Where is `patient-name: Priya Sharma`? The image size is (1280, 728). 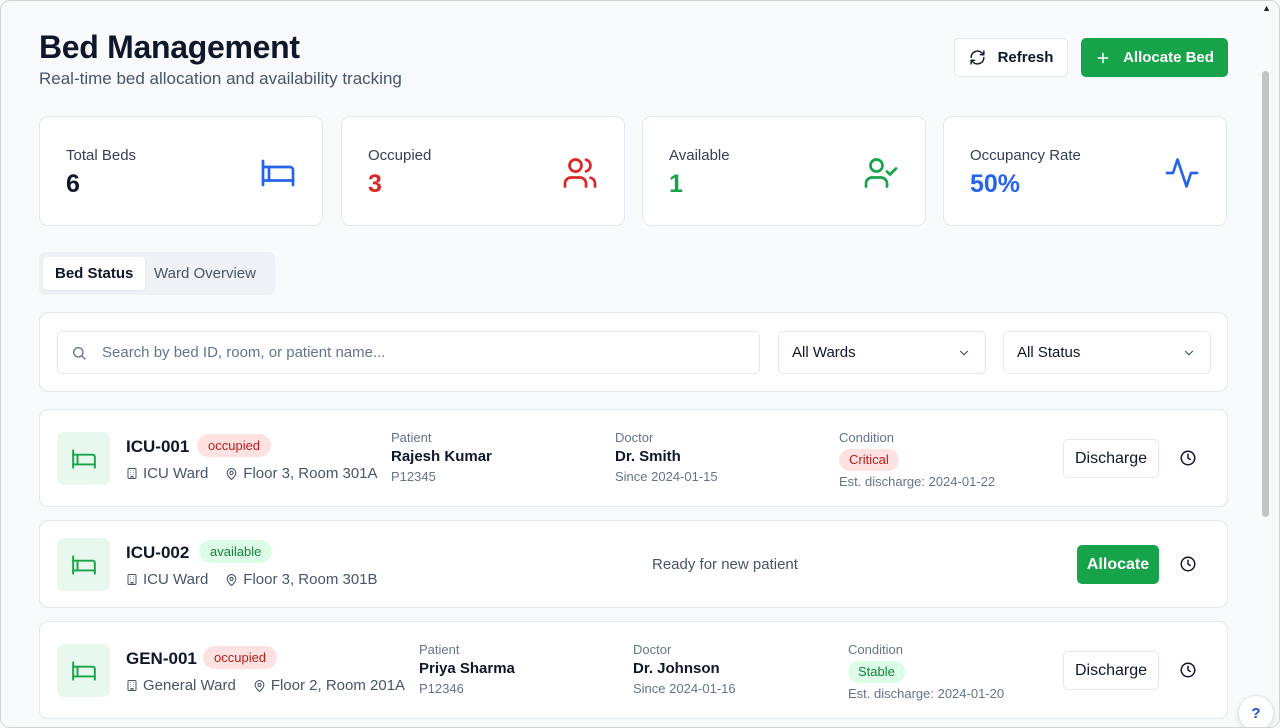
patient-name: Priya Sharma is located at coordinates (467, 668).